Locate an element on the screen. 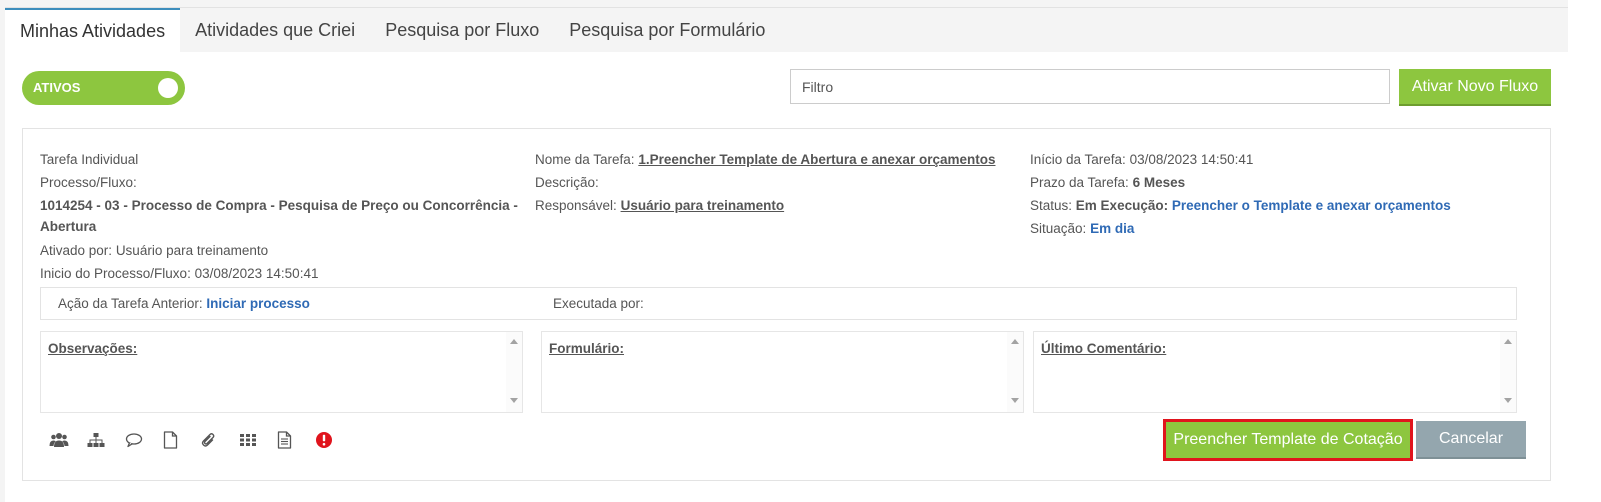  form-box: Formulário: is located at coordinates (782, 372).